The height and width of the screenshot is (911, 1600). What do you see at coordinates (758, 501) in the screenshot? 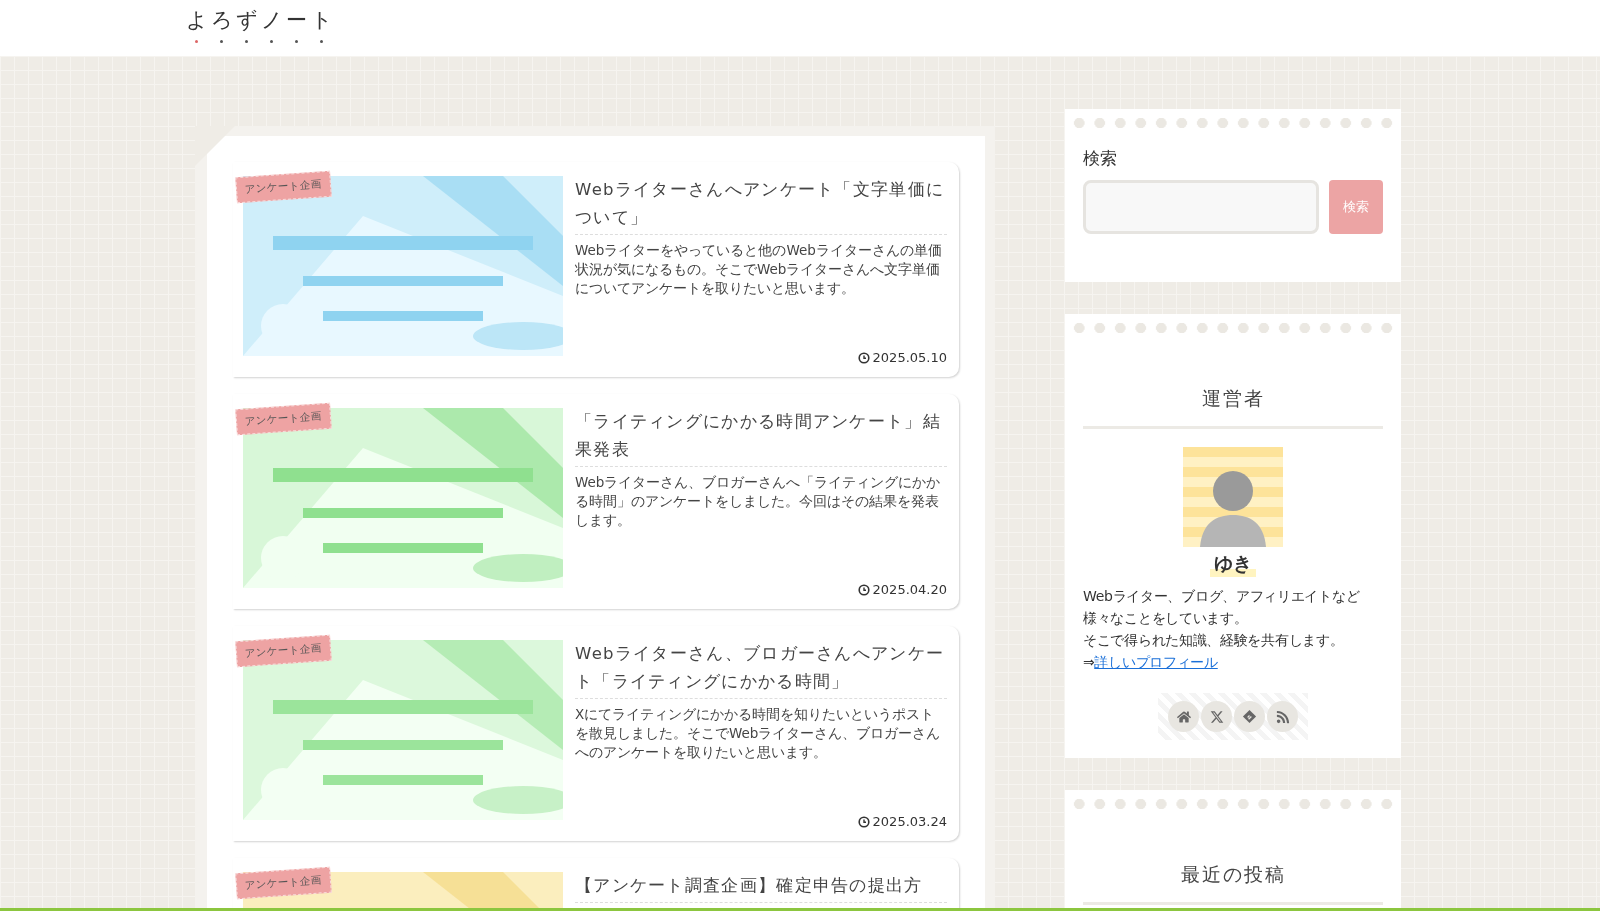
I see `post-excerpt: Webライターさん、ブロガーさんへ「ライティングにかかる時間」のアンケートをしました。今回はその結果を発表します。` at bounding box center [758, 501].